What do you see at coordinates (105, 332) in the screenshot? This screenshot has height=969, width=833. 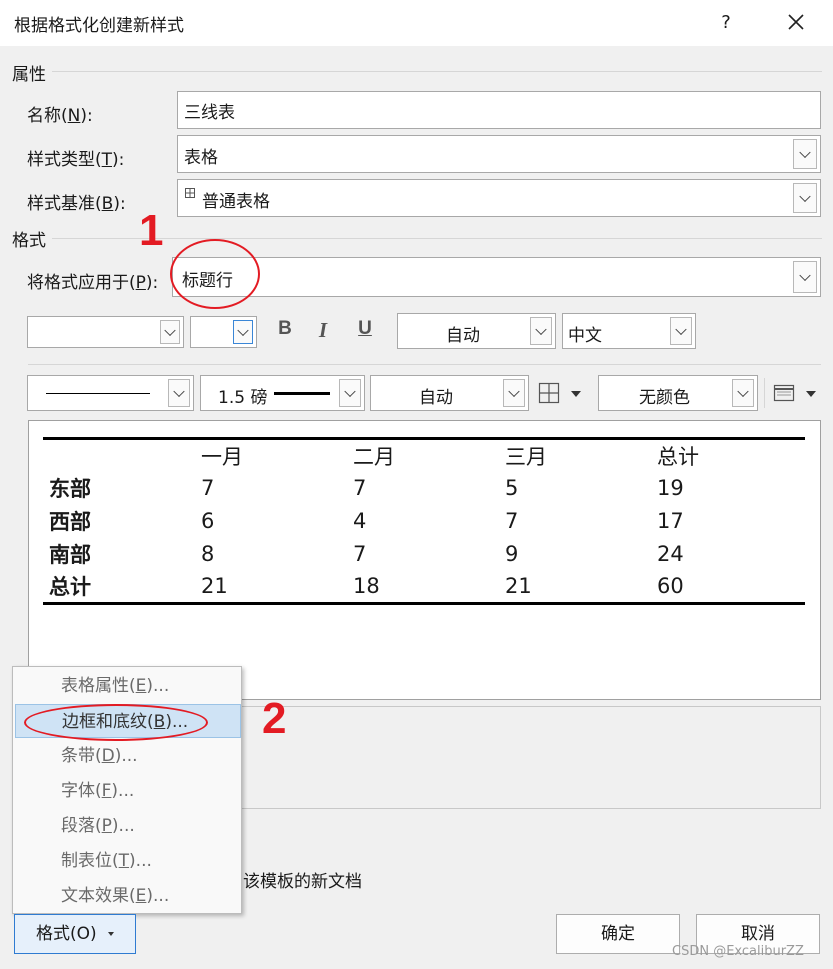 I see `font-name-select` at bounding box center [105, 332].